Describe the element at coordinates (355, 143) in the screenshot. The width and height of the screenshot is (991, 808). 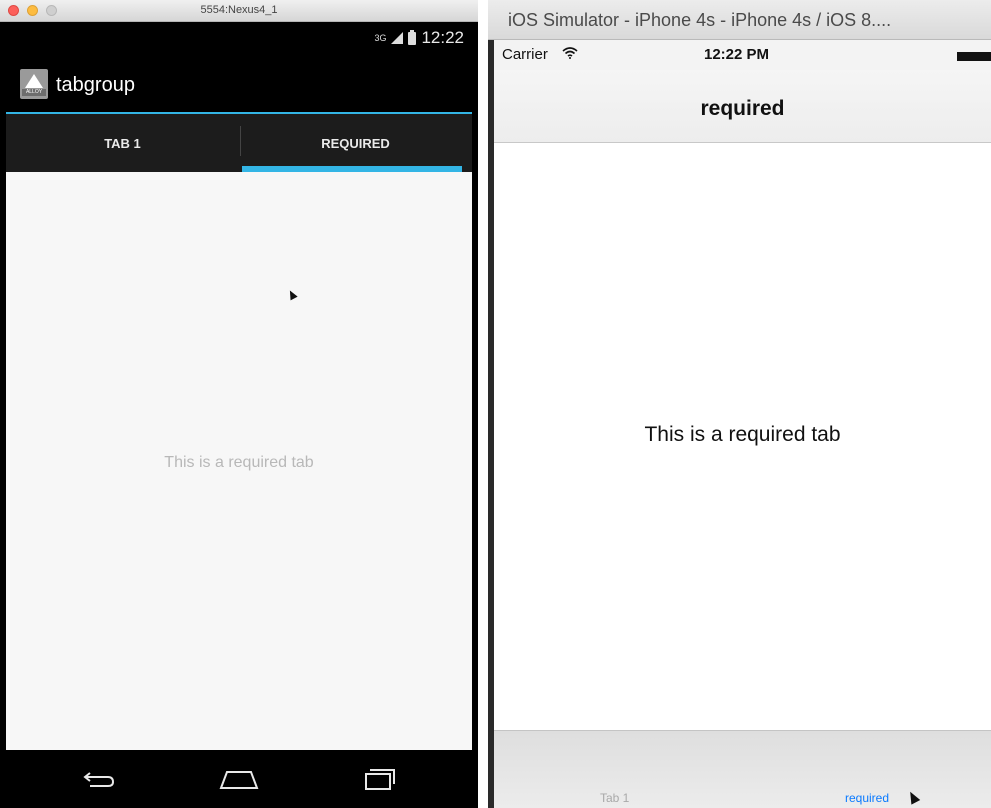
I see `tab-required: REQUIRED` at that location.